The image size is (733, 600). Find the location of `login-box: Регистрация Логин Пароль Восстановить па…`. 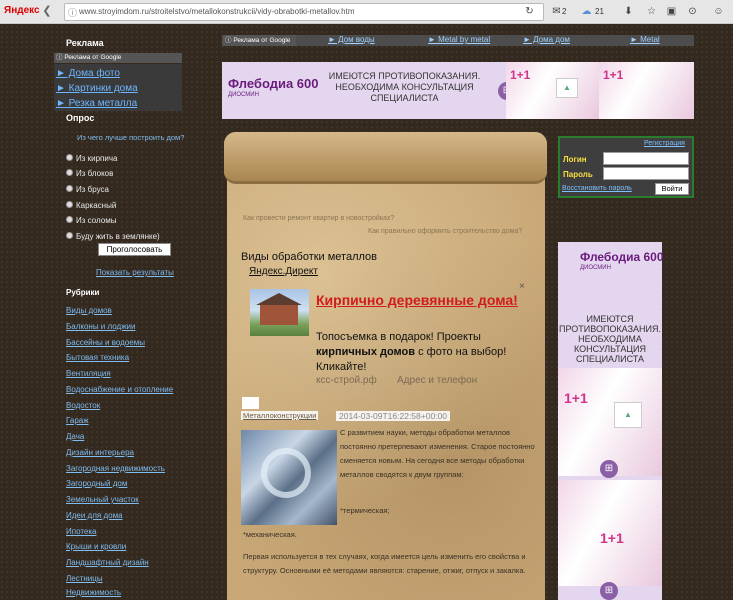

login-box: Регистрация Логин Пароль Восстановить па… is located at coordinates (626, 167).